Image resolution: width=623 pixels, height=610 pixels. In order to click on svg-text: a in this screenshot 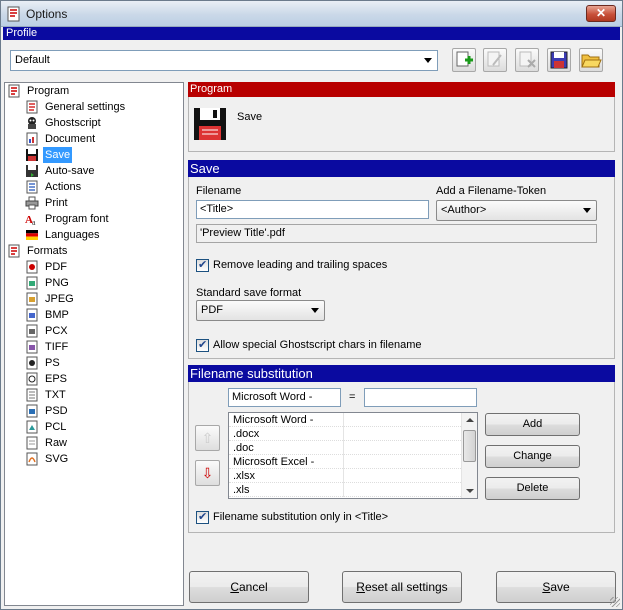, I will do `click(34, 222)`.